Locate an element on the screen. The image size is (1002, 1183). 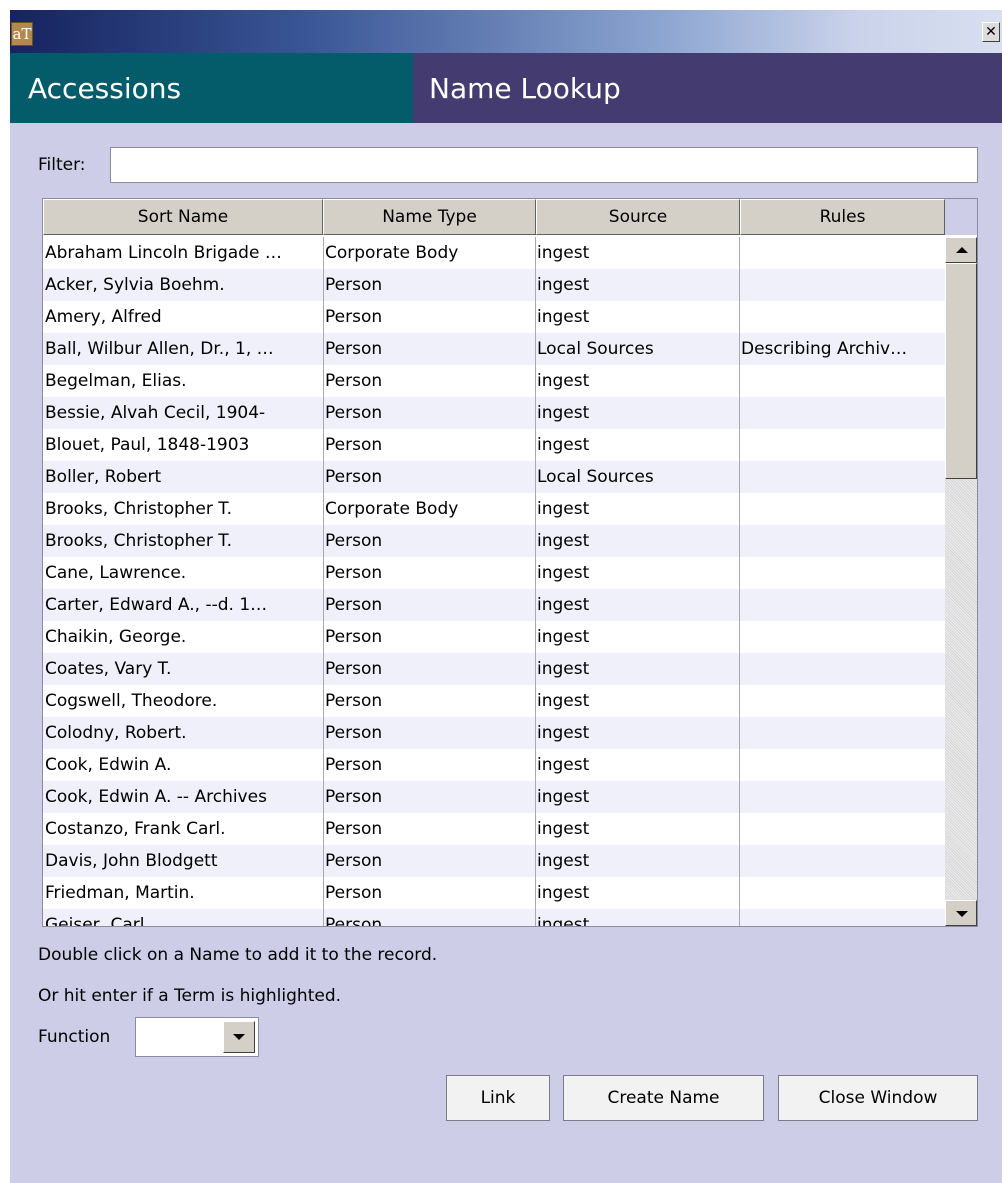
table-row: Cane, Lawrence. Person ingest is located at coordinates (494, 573).